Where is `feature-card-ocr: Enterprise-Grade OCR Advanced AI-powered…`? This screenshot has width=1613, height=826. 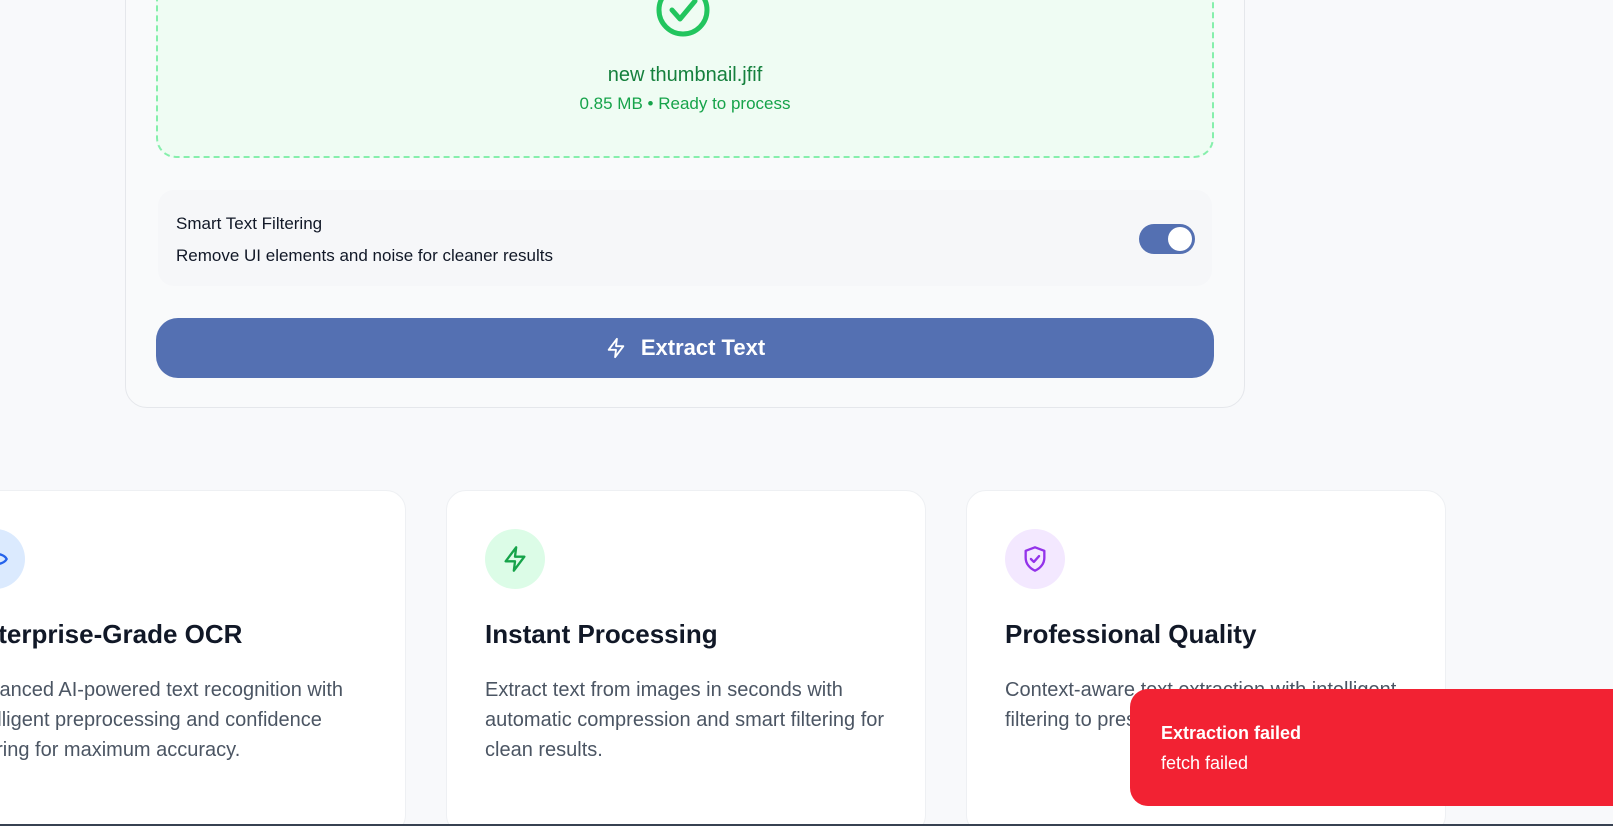
feature-card-ocr: Enterprise-Grade OCR Advanced AI-powered… is located at coordinates (203, 658).